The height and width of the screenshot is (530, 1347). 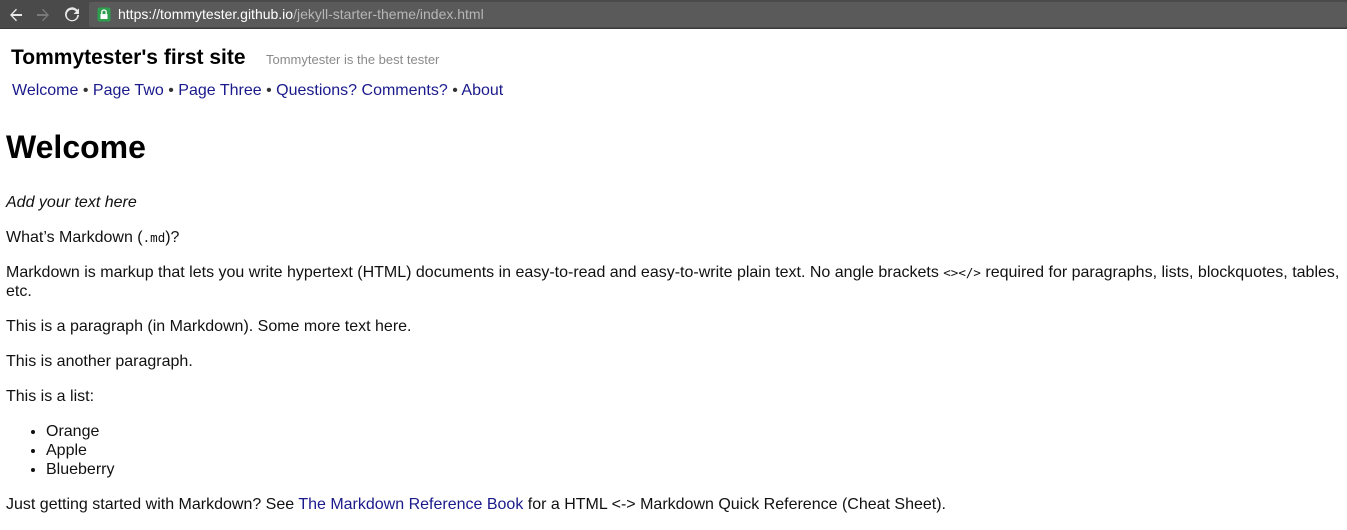 I want to click on markdown-reference-link: The Markdown Reference Book, so click(x=410, y=504).